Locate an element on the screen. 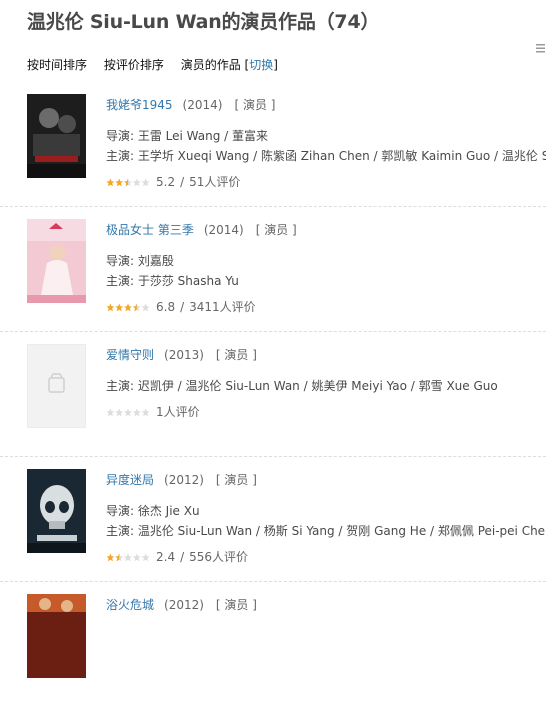 This screenshot has height=706, width=546. vote-count: 51人评价 is located at coordinates (215, 182).